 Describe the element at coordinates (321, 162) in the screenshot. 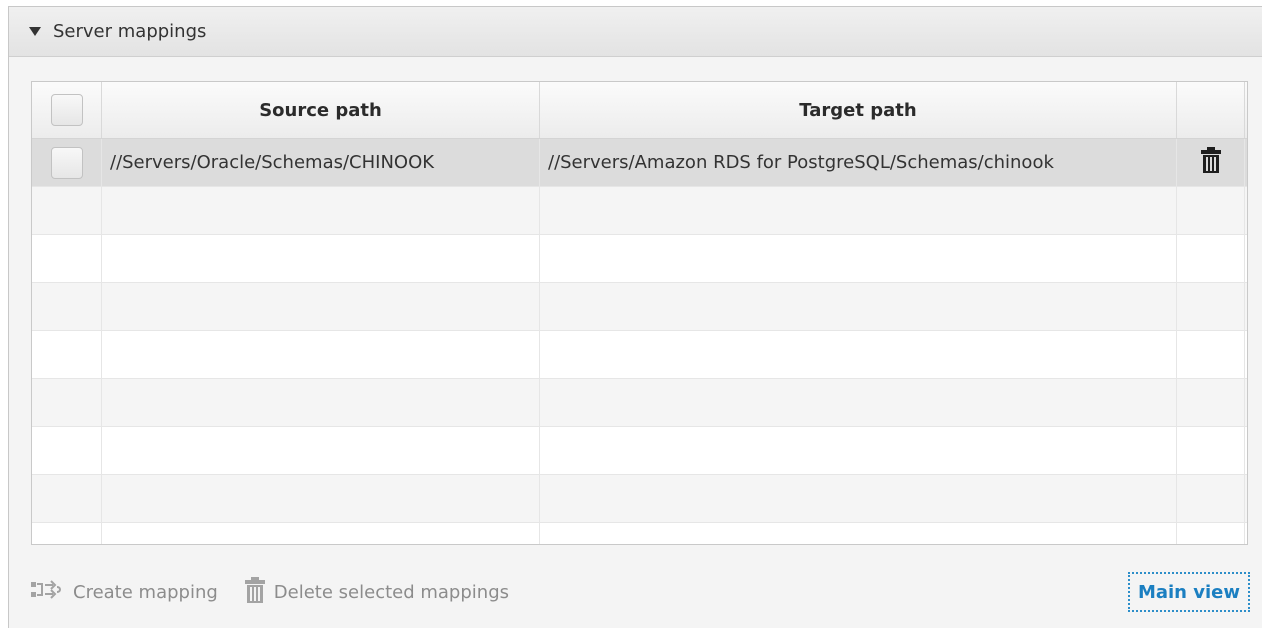

I see `row-source-path: //Servers/Oracle/Schemas/CHINOOK` at that location.